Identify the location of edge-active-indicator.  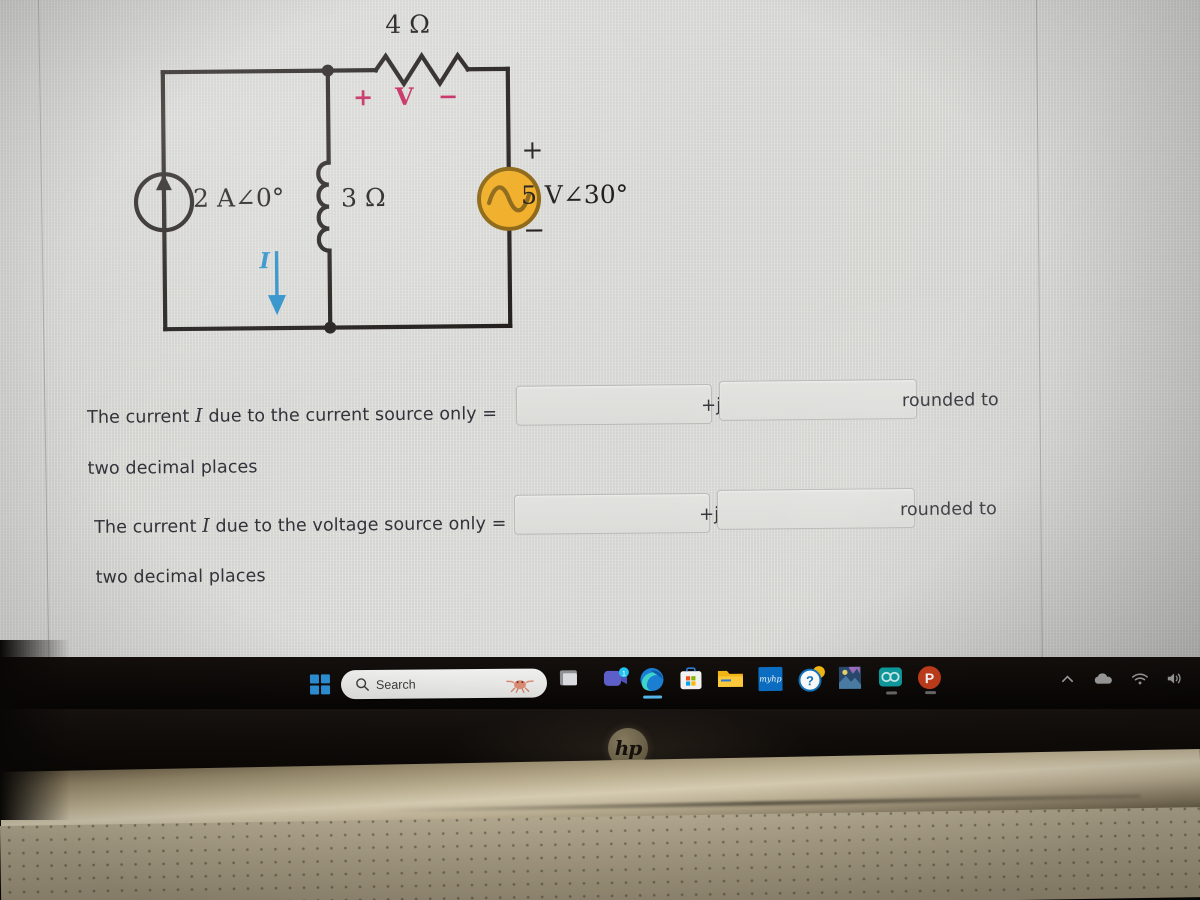
(653, 697).